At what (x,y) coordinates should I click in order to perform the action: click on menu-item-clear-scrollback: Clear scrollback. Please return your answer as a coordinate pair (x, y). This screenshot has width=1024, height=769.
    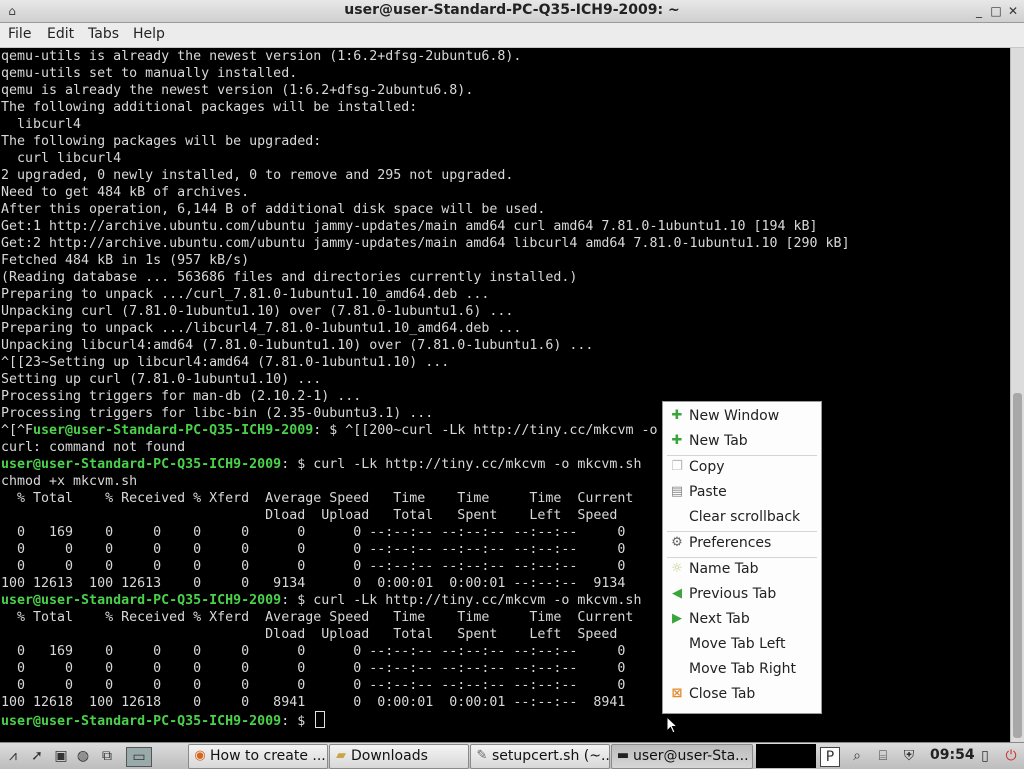
    Looking at the image, I should click on (742, 518).